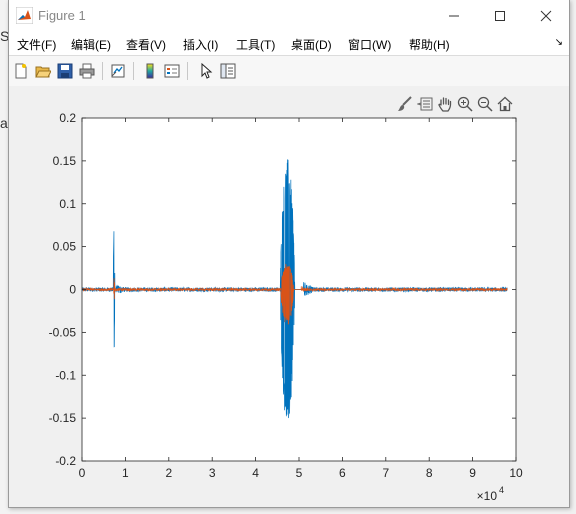 The width and height of the screenshot is (576, 514). I want to click on new-figure-icon, so click(21, 71).